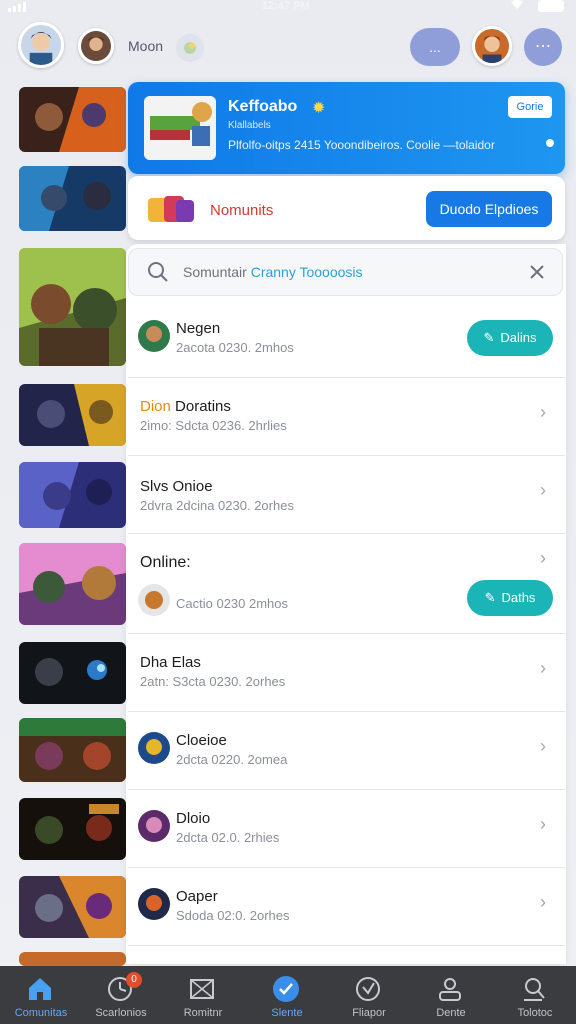 The width and height of the screenshot is (576, 1024). I want to click on nav-item-tolotoc: Tolotoc, so click(535, 995).